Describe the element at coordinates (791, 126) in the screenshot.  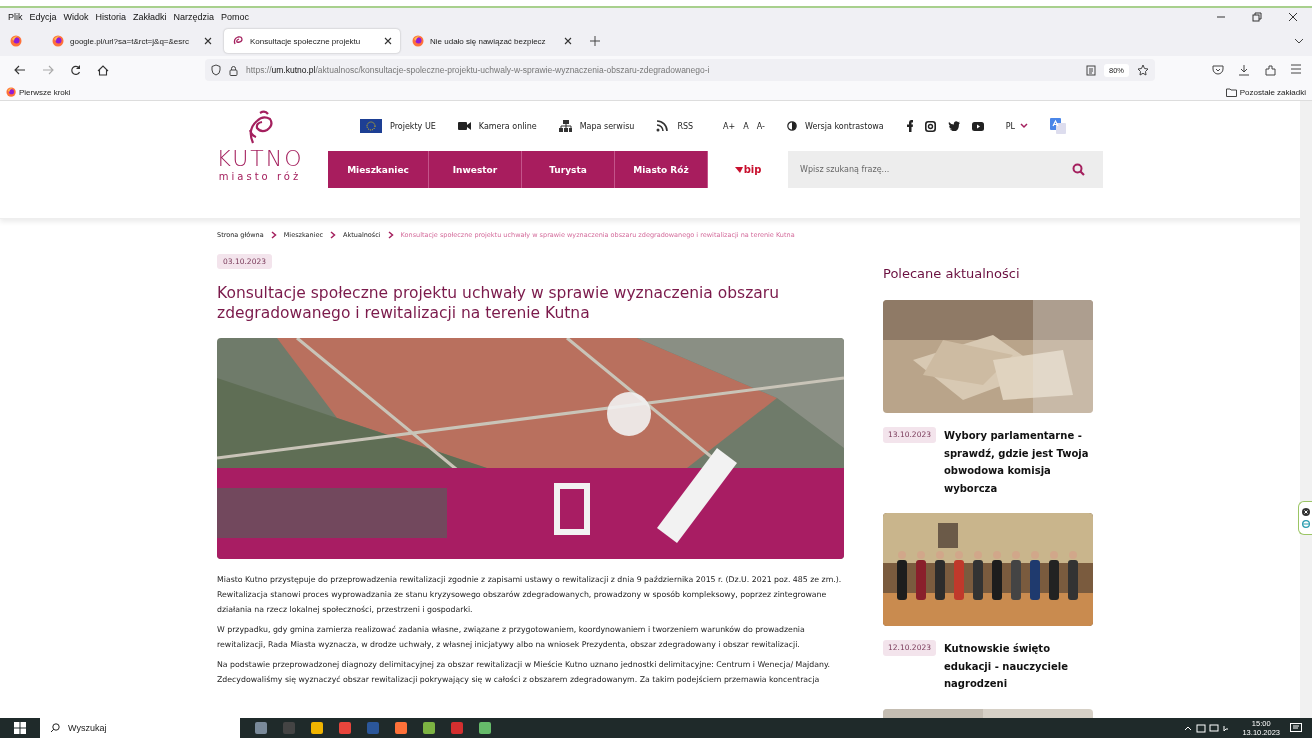
I see `contrast-icon` at that location.